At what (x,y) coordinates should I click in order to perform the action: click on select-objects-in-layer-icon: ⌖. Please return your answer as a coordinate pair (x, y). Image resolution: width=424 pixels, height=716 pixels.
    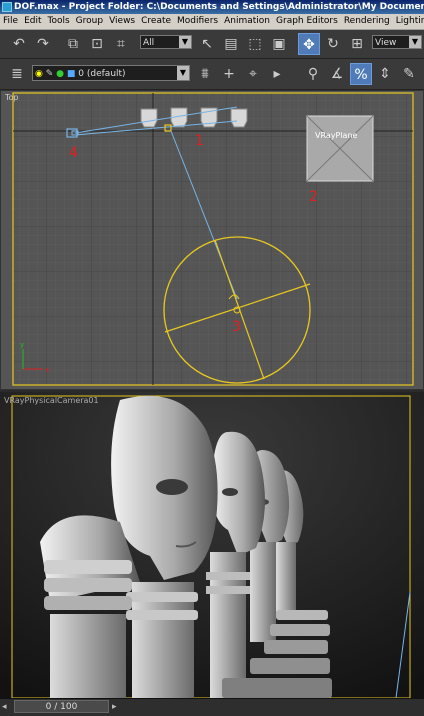
    Looking at the image, I should click on (253, 74).